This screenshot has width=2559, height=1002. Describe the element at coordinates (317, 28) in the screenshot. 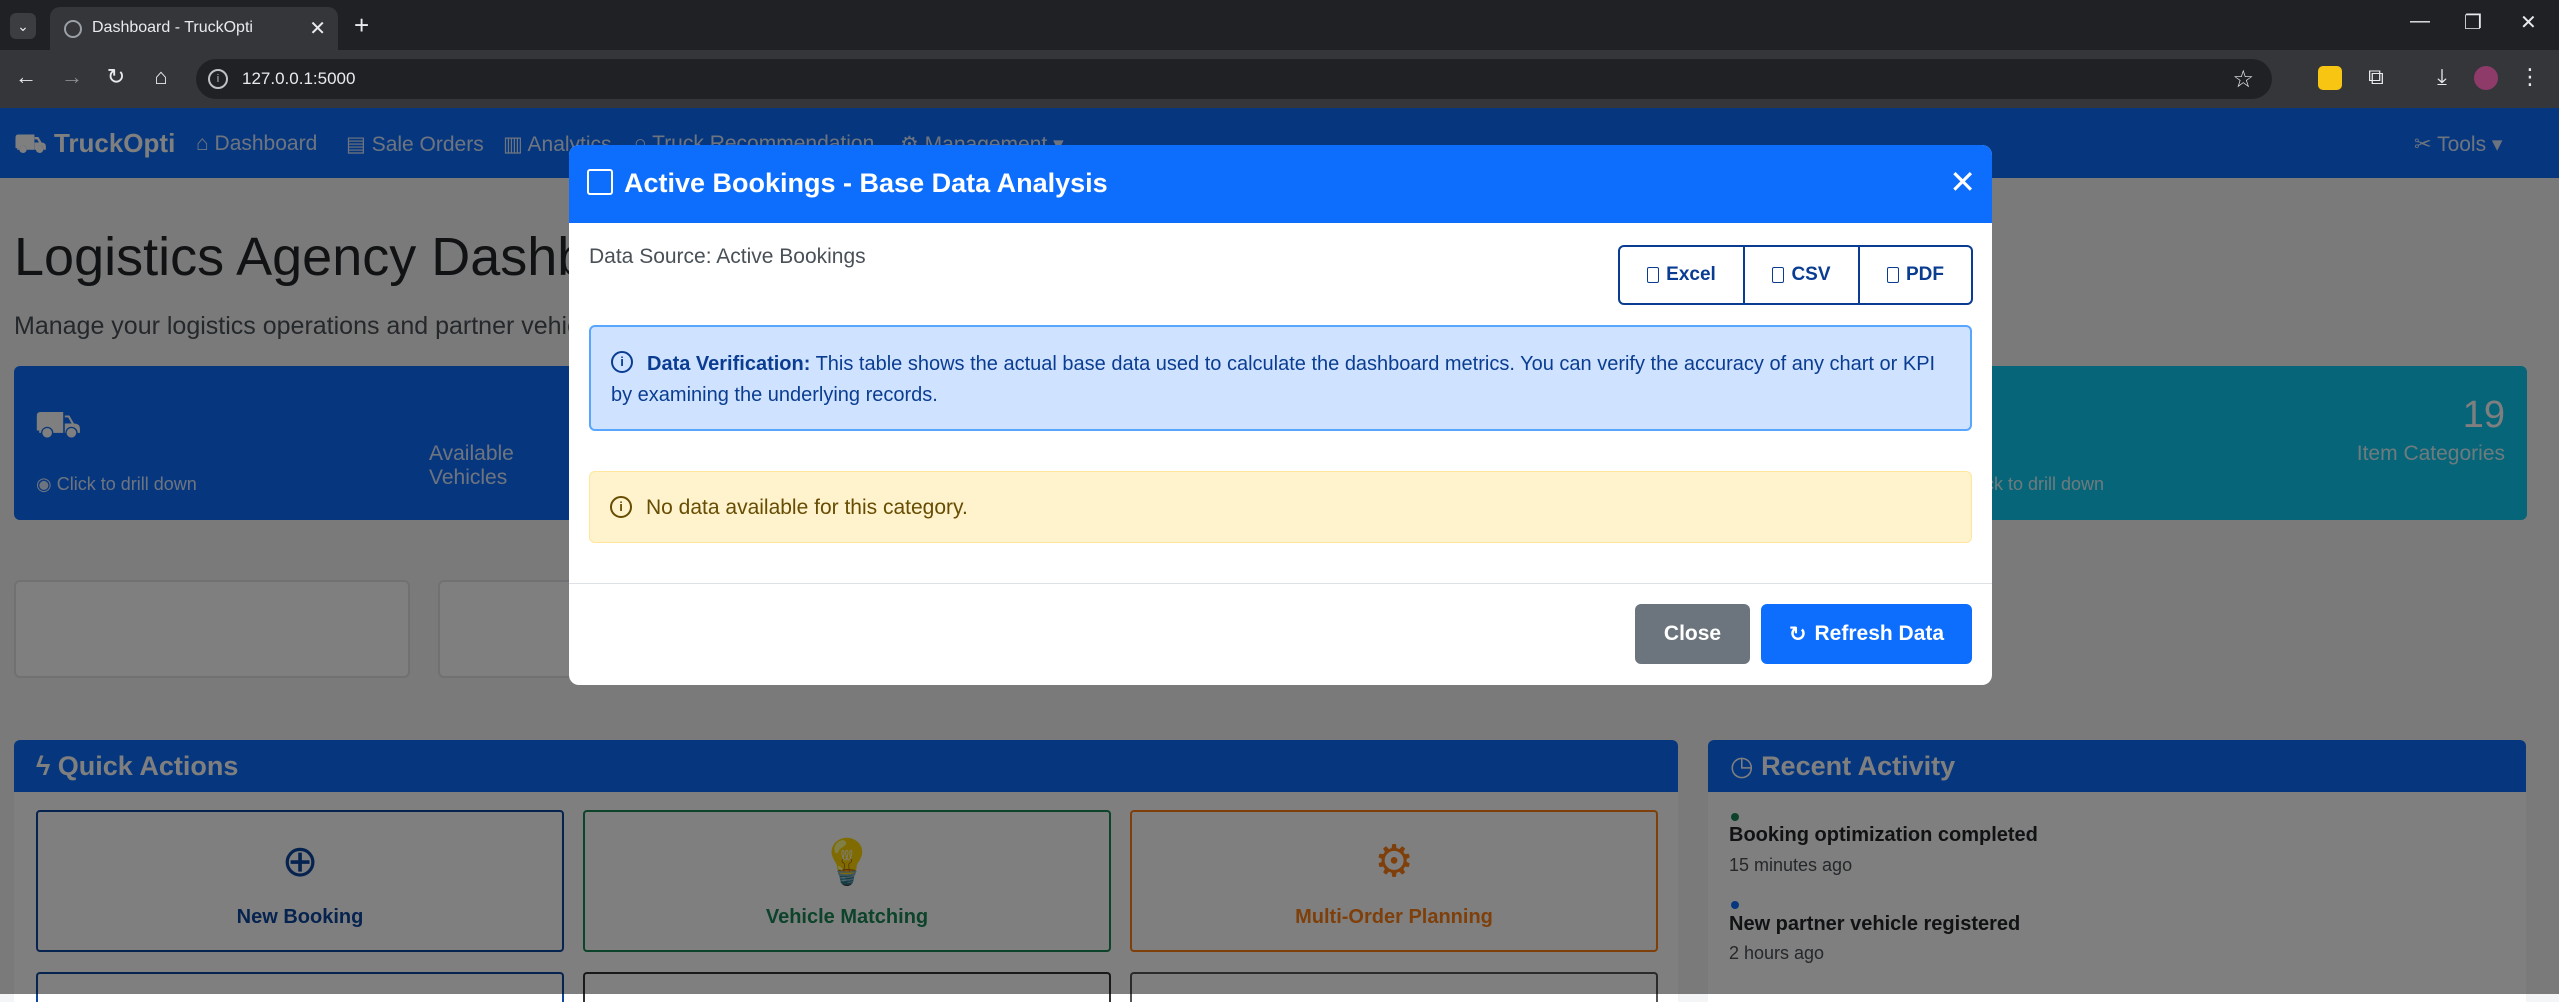

I see `close-tab-icon: ✕` at that location.